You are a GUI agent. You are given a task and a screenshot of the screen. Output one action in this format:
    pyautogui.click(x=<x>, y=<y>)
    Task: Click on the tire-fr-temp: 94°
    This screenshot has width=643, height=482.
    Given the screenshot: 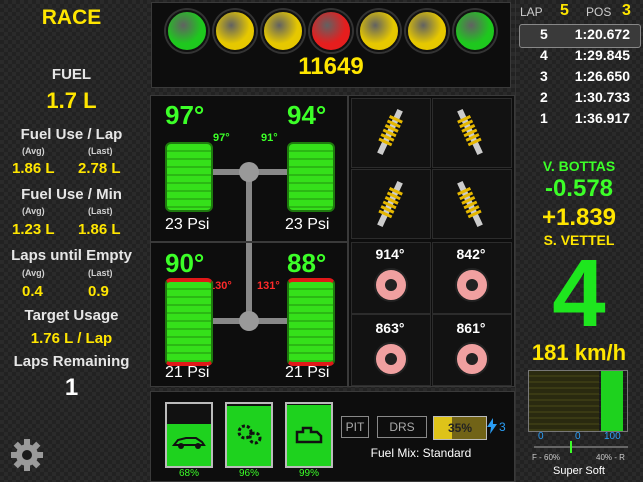 What is the action you would take?
    pyautogui.click(x=307, y=115)
    